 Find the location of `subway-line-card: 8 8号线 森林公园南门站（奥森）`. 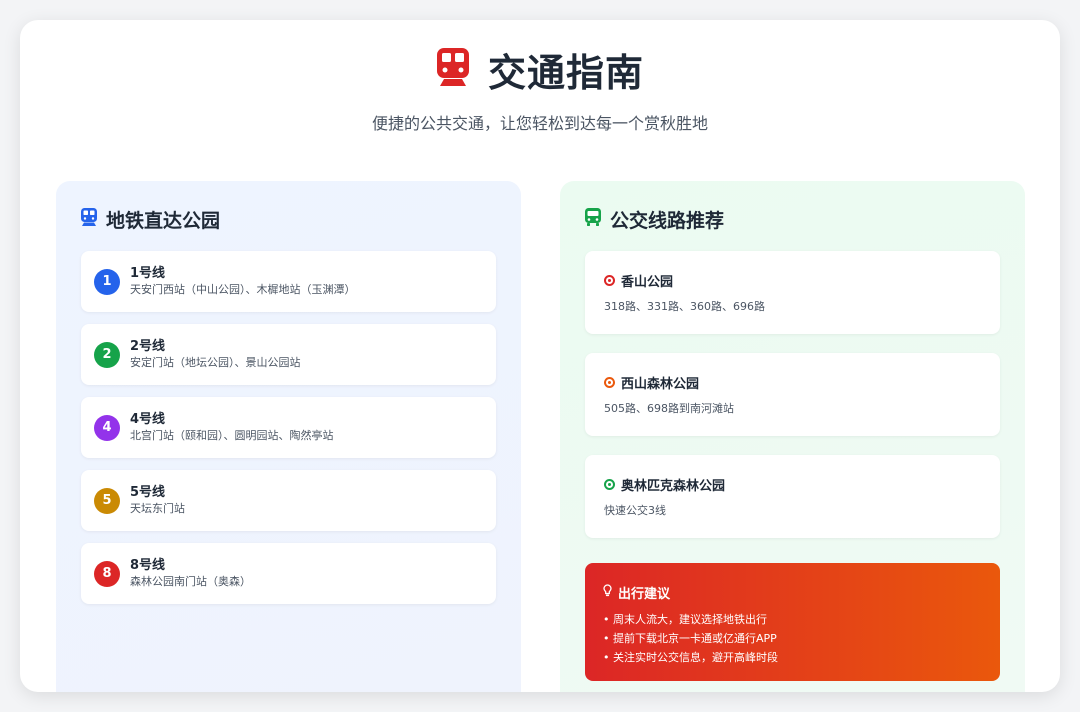

subway-line-card: 8 8号线 森林公园南门站（奥森） is located at coordinates (288, 573).